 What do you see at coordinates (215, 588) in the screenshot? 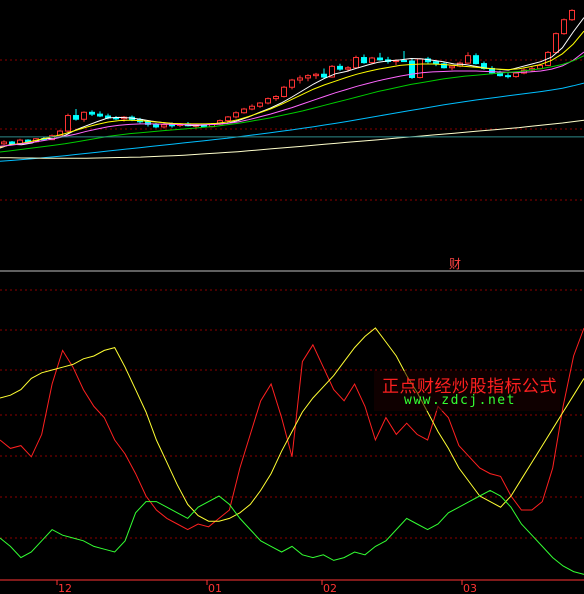
I see `x-tick-label: 01` at bounding box center [215, 588].